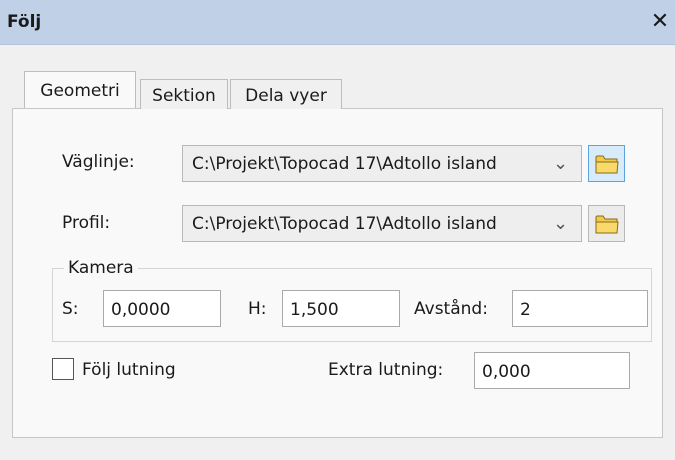 The image size is (675, 460). What do you see at coordinates (257, 309) in the screenshot?
I see `h-label: H:` at bounding box center [257, 309].